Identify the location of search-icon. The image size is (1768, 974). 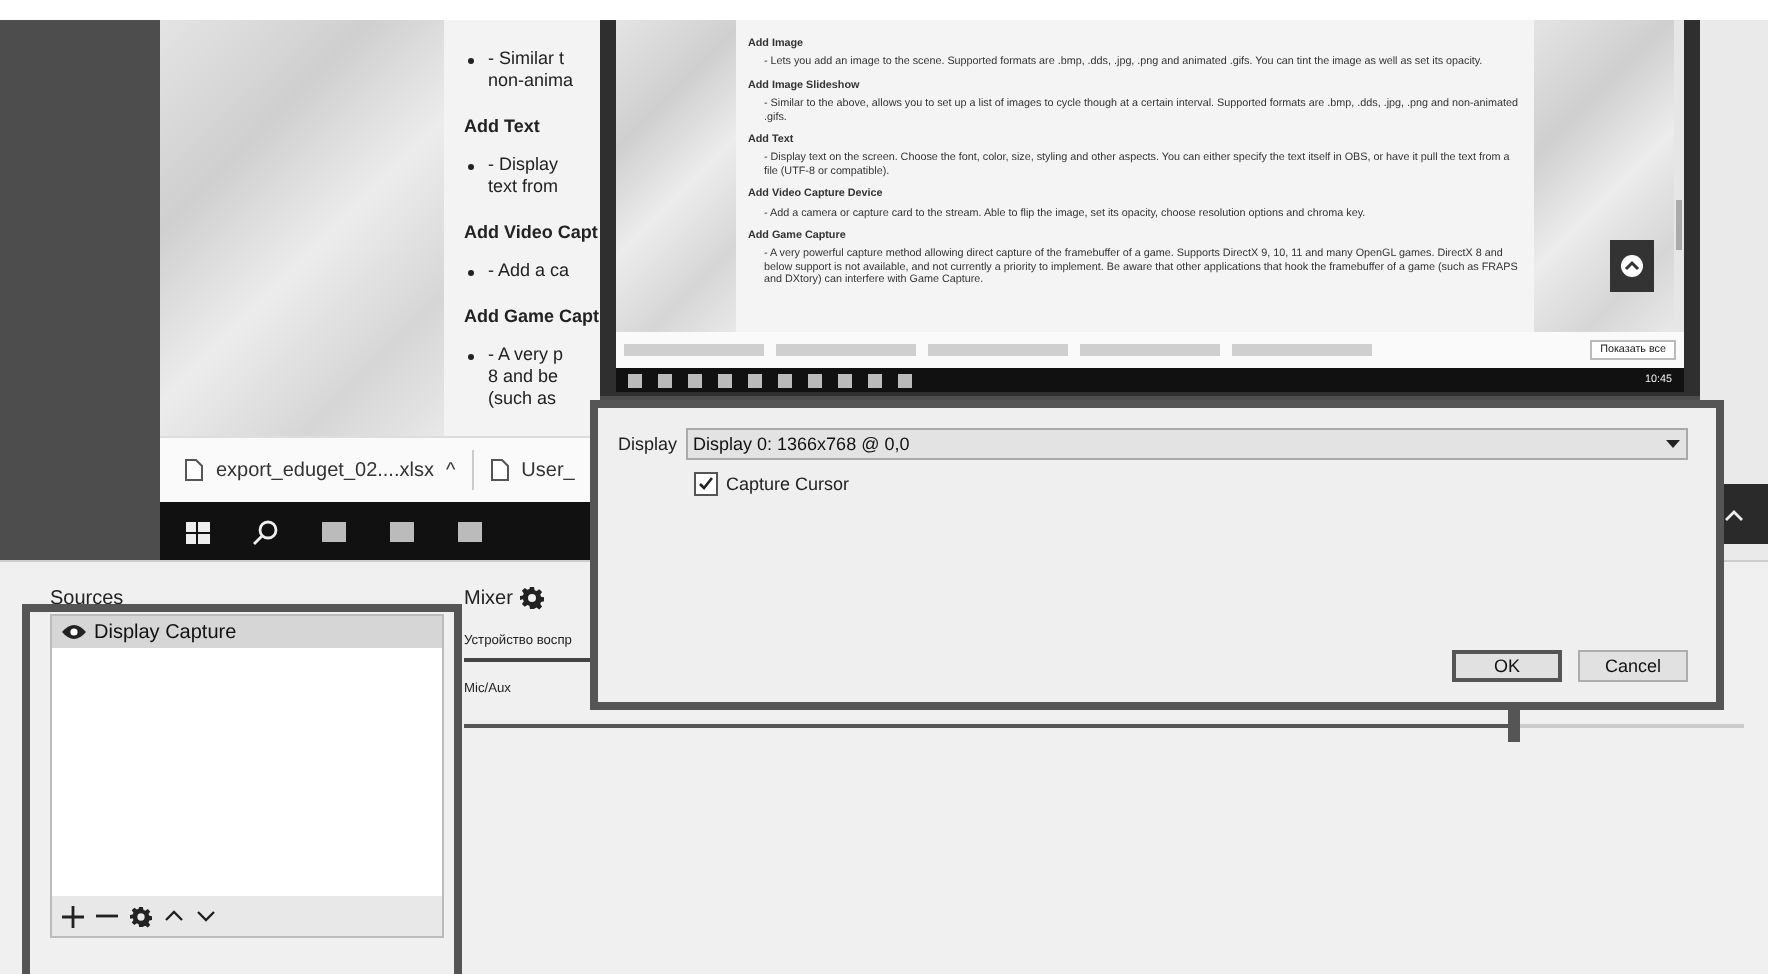
(266, 531).